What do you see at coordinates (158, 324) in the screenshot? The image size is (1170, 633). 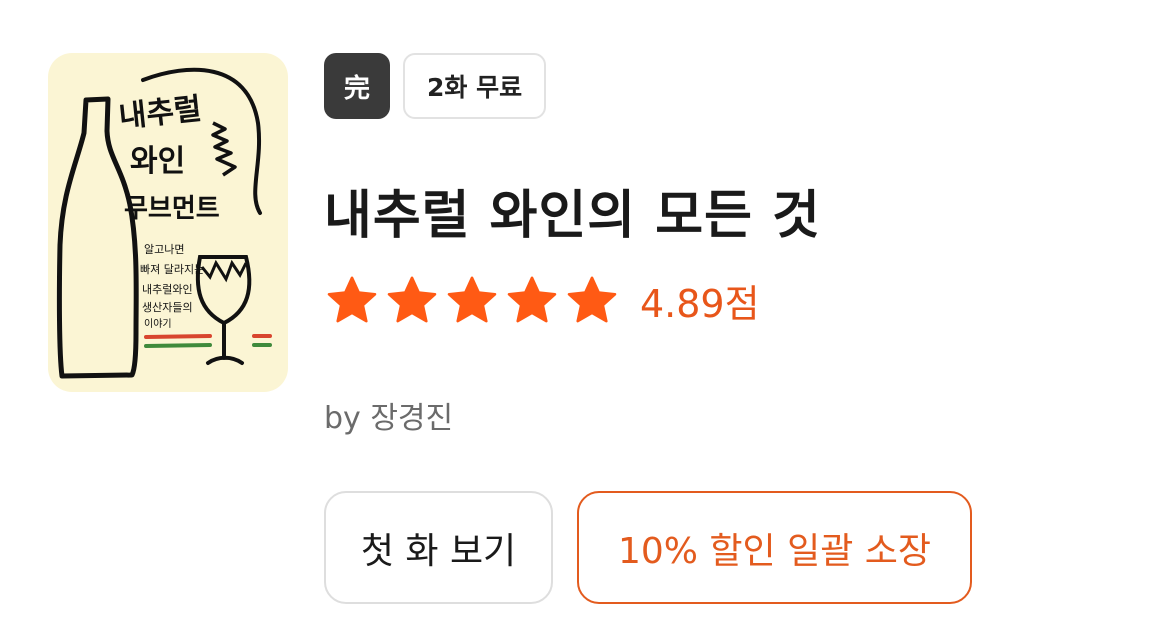 I see `cover-subtitle-line-5: 이야기` at bounding box center [158, 324].